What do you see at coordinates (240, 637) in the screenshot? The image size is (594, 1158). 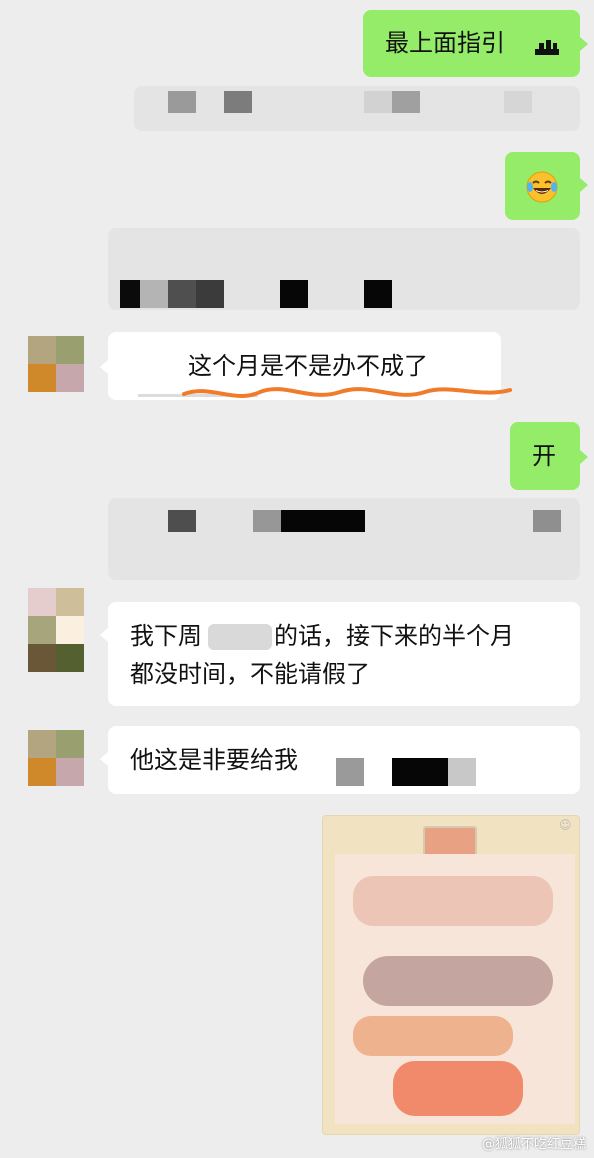 I see `redacted-blur` at bounding box center [240, 637].